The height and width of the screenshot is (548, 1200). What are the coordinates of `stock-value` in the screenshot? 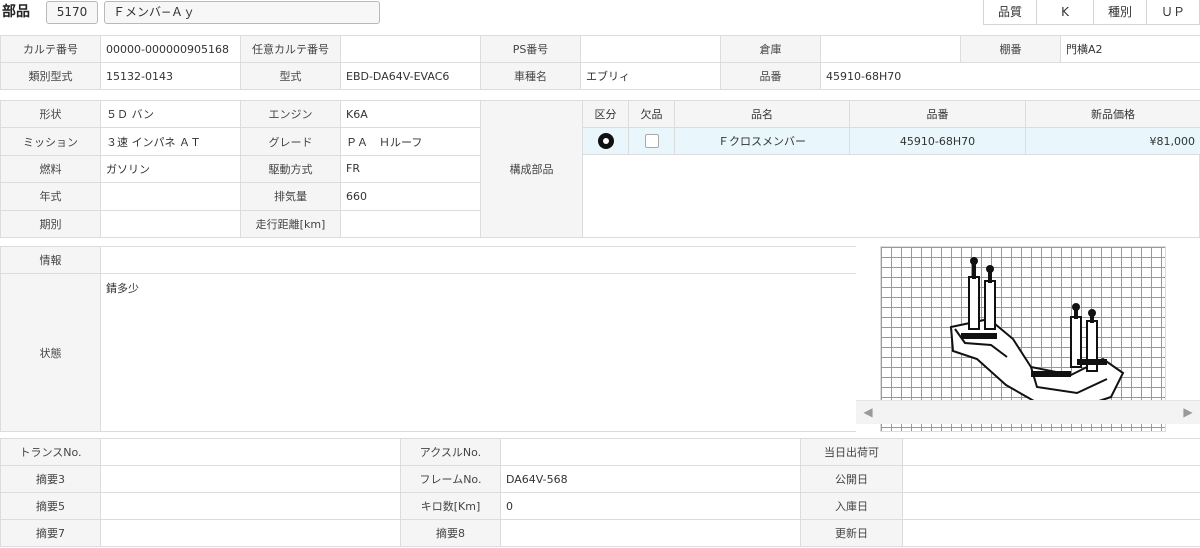 It's located at (1051, 506).